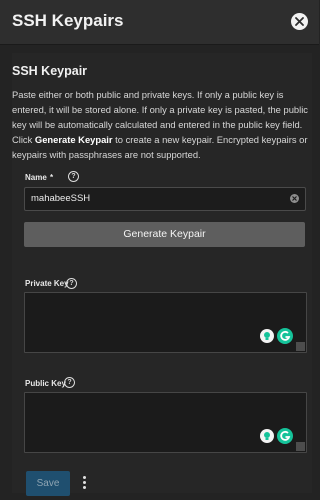 The image size is (320, 500). I want to click on private-key-label: Private Key, so click(47, 283).